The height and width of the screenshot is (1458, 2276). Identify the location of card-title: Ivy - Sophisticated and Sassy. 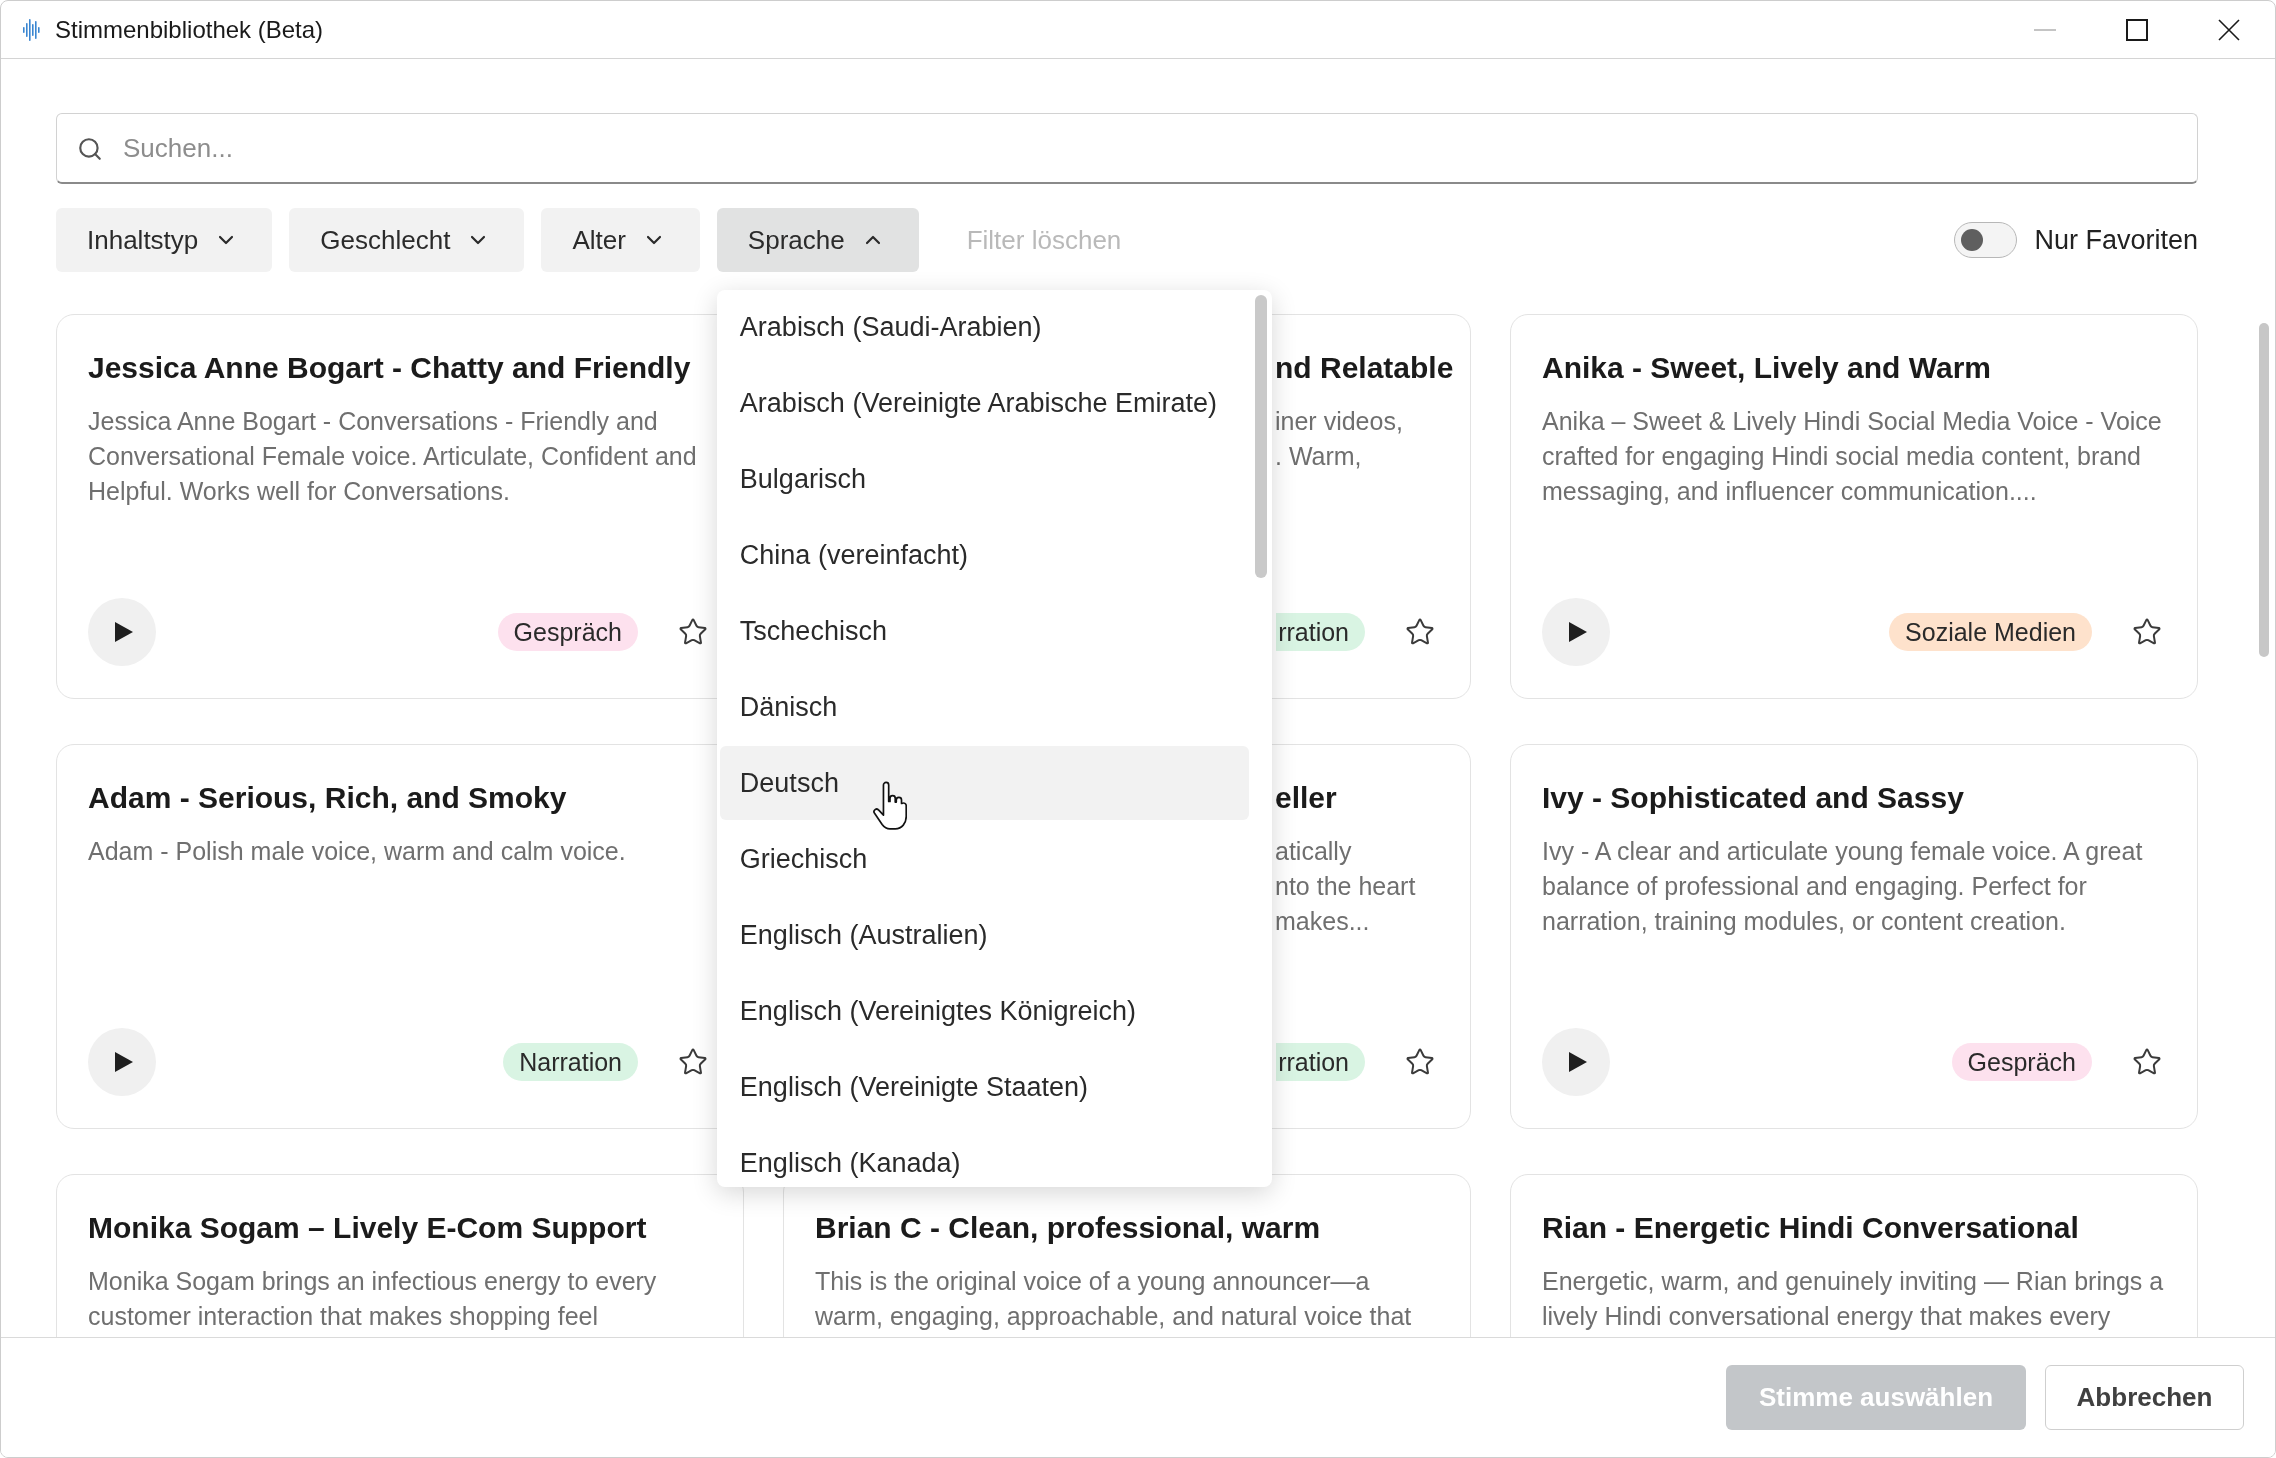
(1753, 798).